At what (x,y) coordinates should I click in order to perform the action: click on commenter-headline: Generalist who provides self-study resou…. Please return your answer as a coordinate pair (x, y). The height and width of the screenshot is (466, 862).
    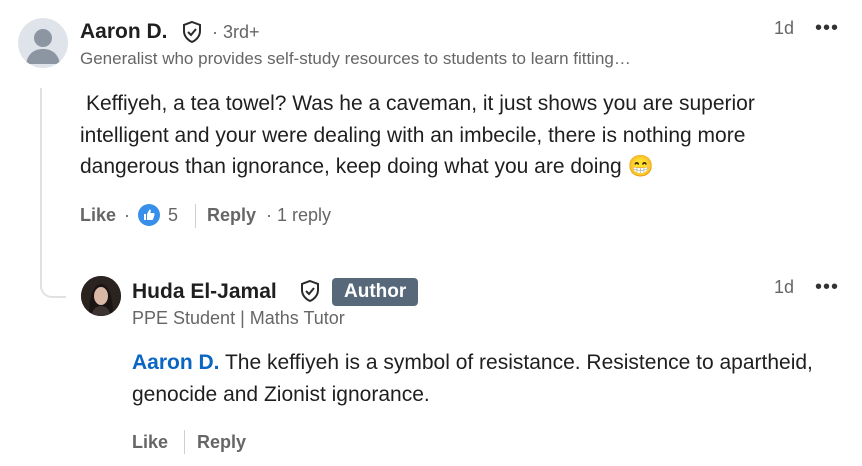
    Looking at the image, I should click on (355, 58).